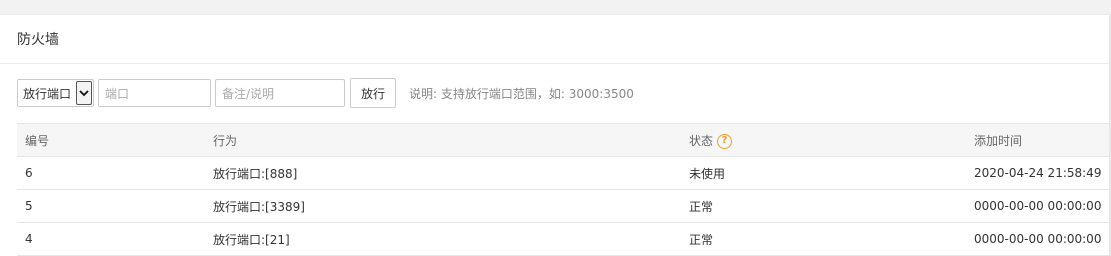  I want to click on allow-port-button: 放行, so click(373, 93).